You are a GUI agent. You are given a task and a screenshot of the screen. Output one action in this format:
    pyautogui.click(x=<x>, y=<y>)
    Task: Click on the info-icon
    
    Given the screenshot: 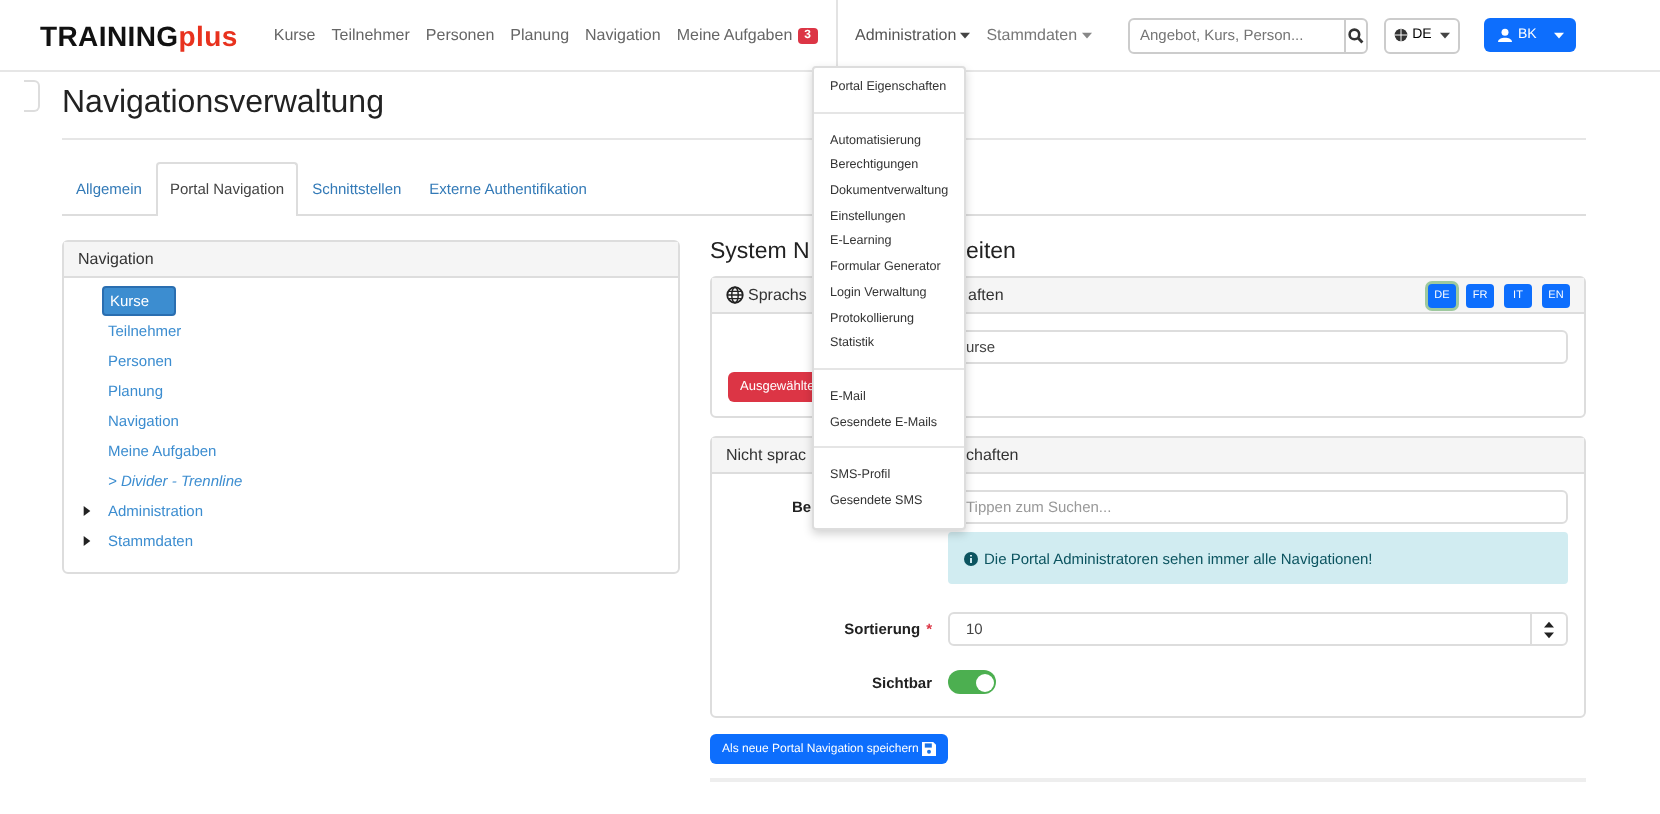 What is the action you would take?
    pyautogui.click(x=971, y=558)
    